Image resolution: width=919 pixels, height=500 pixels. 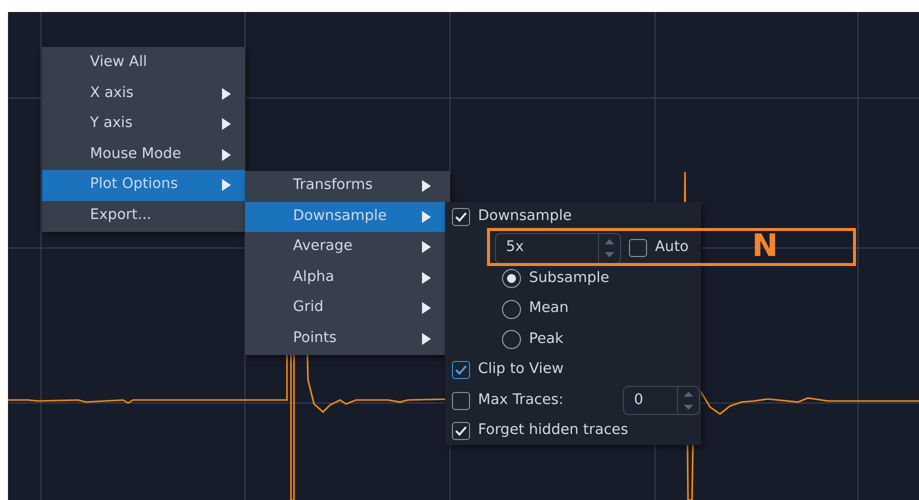 I want to click on checkbox-label: Forget hidden traces, so click(x=553, y=430).